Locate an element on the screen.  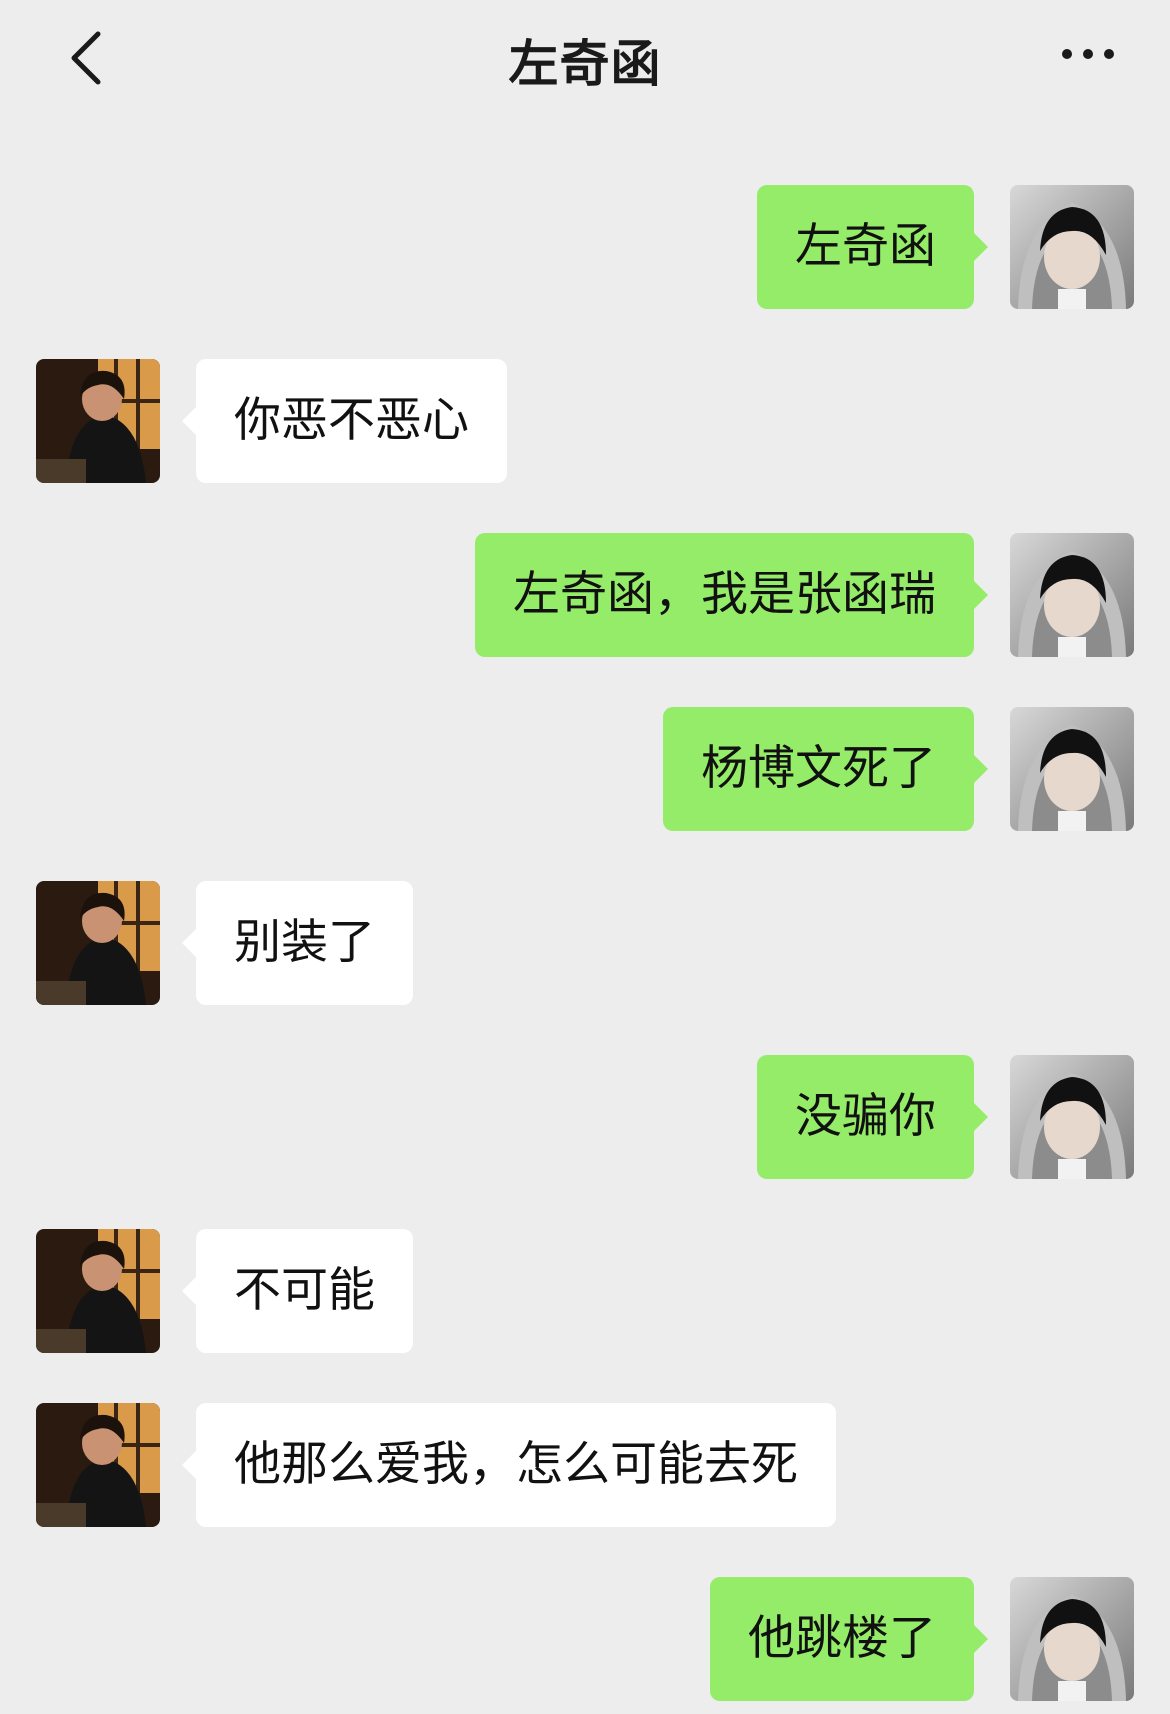
message-row: 没骗你 is located at coordinates (585, 1117).